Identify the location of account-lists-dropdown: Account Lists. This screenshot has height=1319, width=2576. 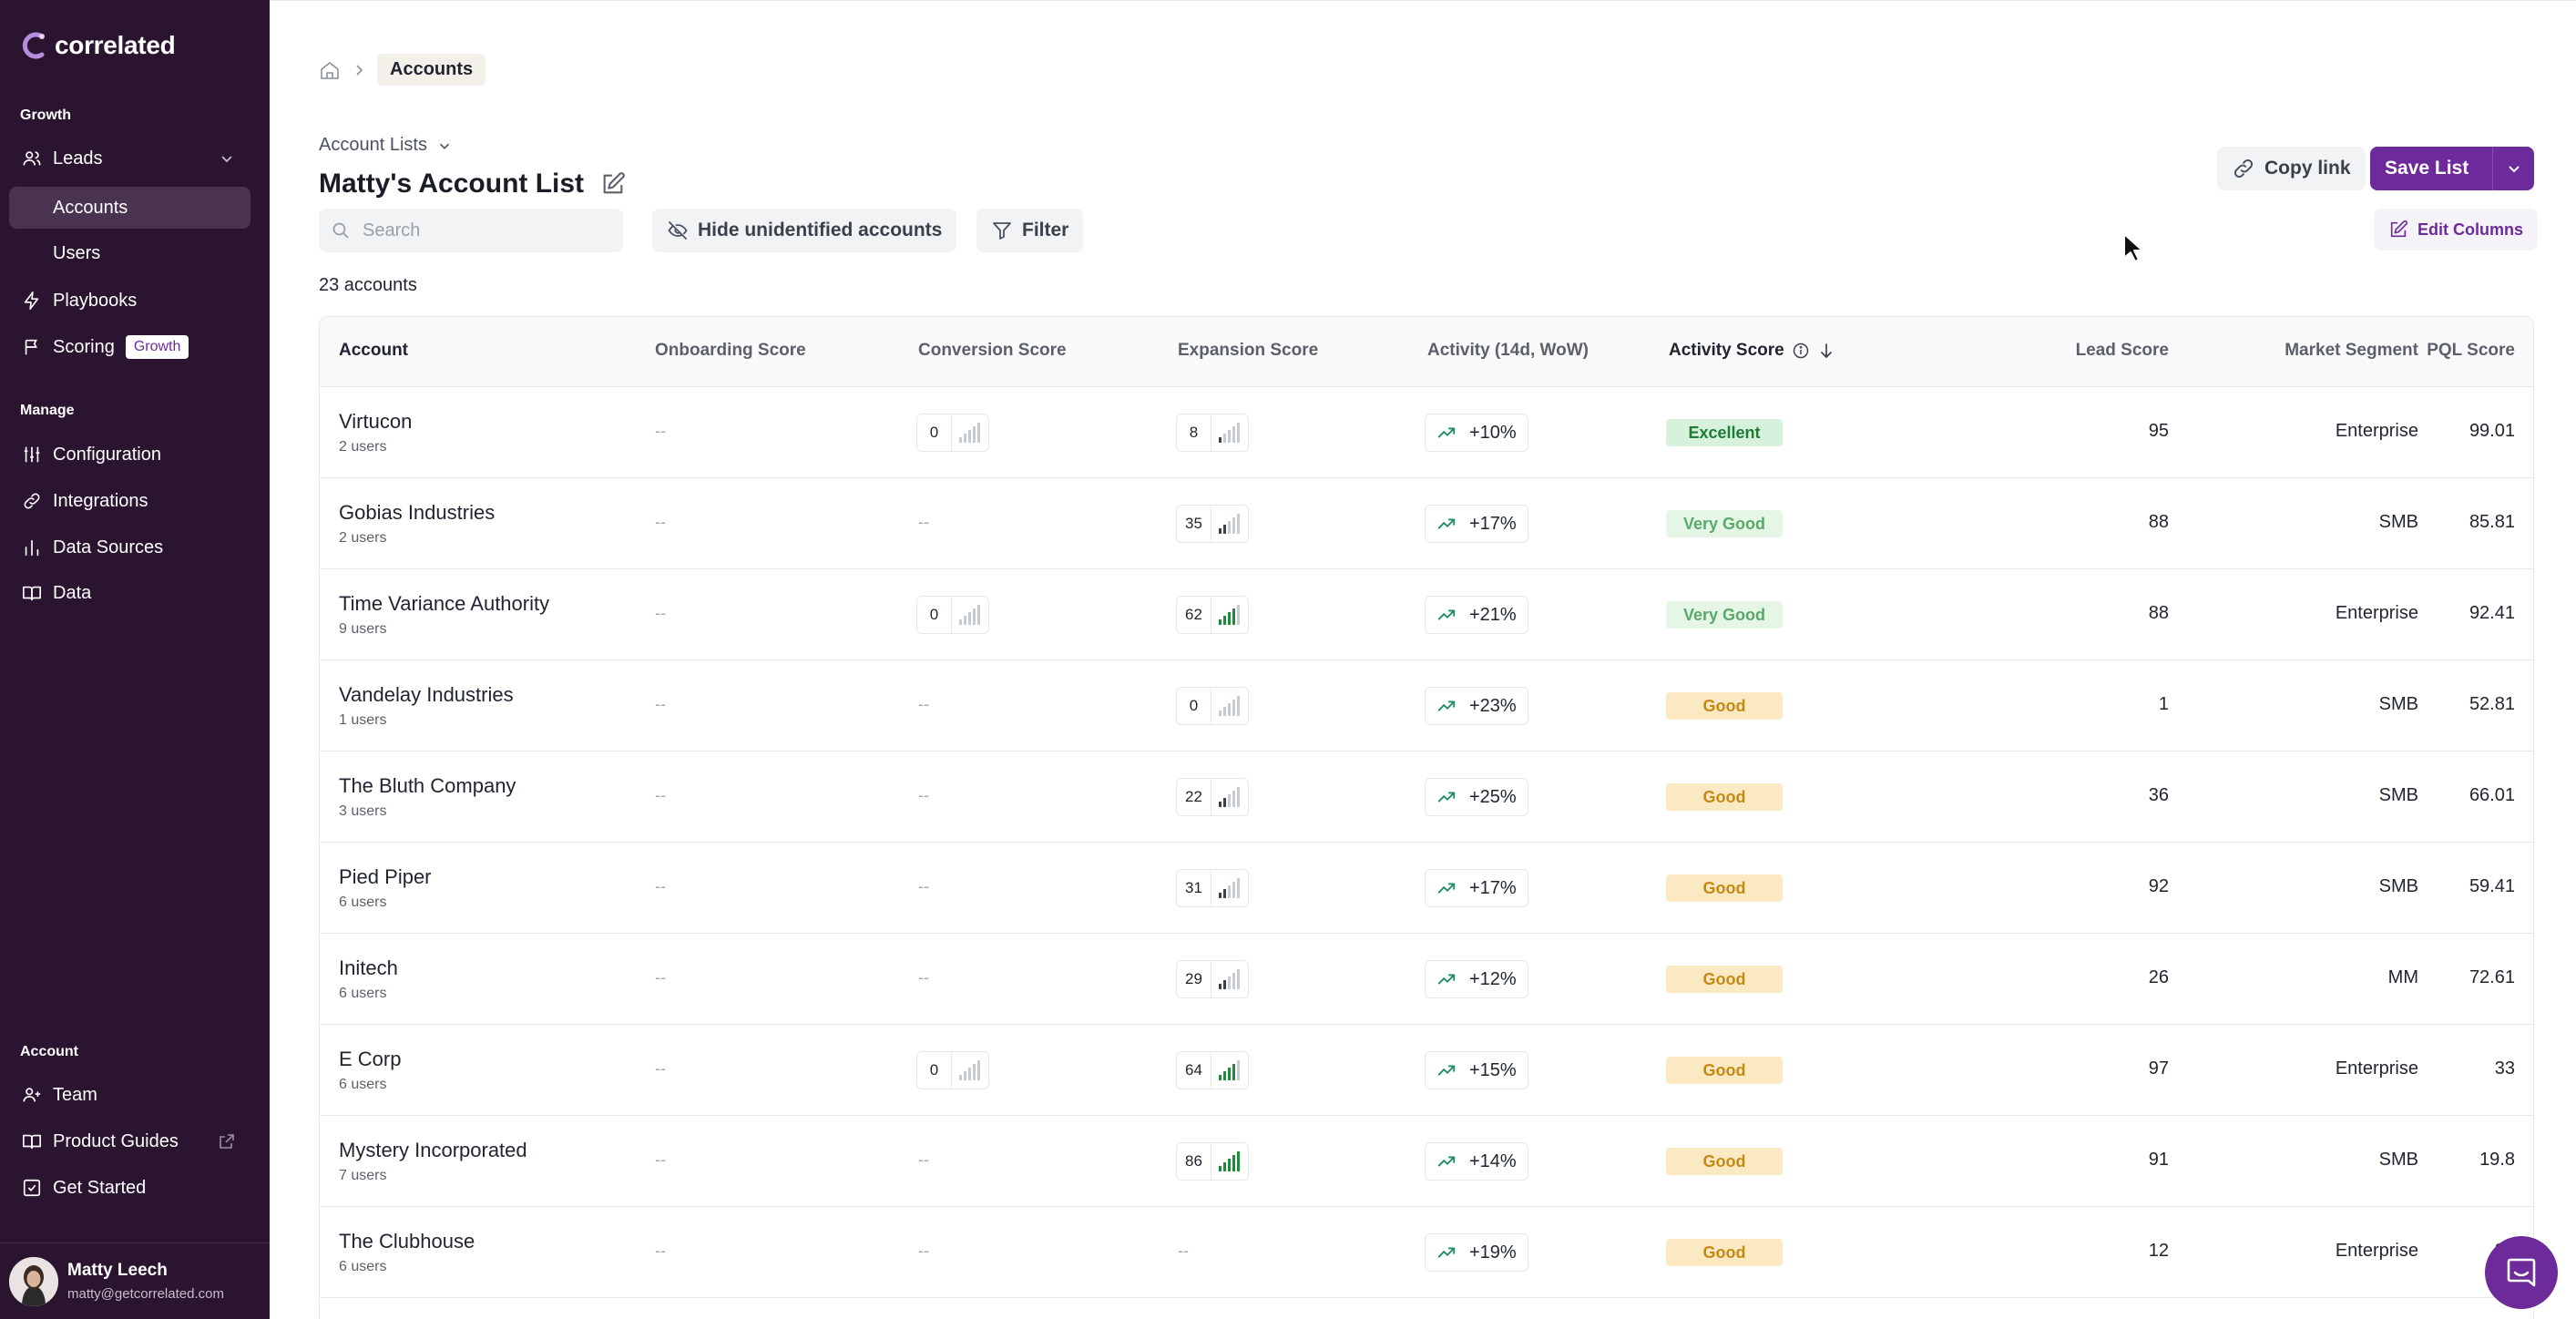
(386, 145).